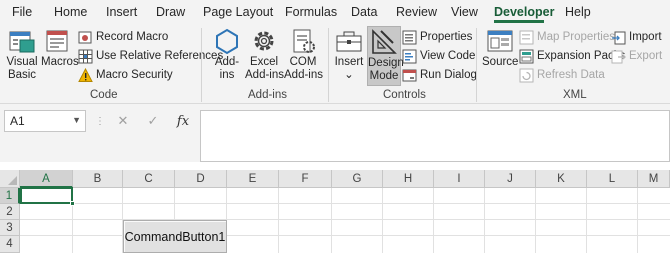  I want to click on controls-group-label: Controls, so click(404, 95).